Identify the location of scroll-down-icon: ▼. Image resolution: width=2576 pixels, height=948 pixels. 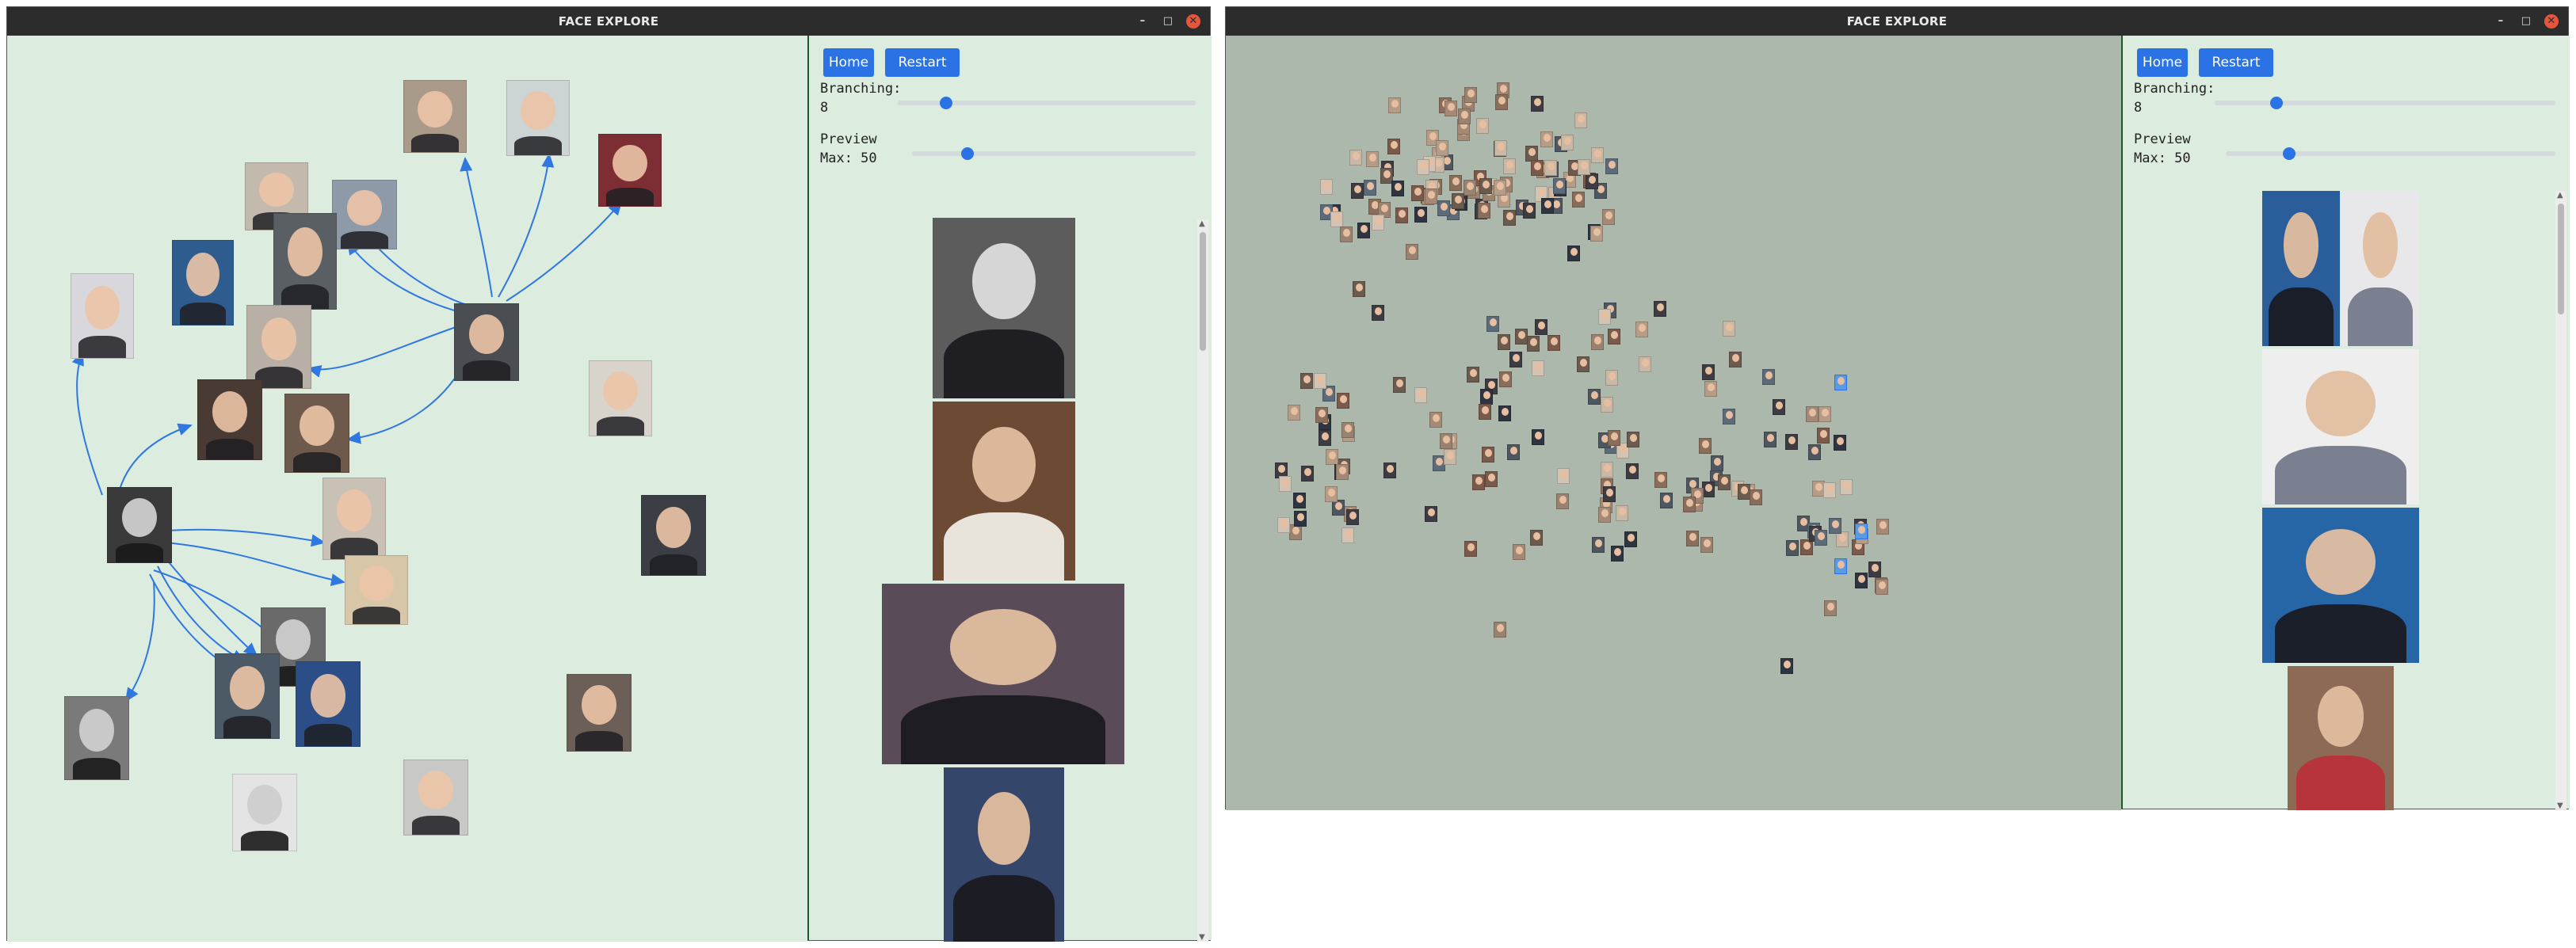
(1202, 937).